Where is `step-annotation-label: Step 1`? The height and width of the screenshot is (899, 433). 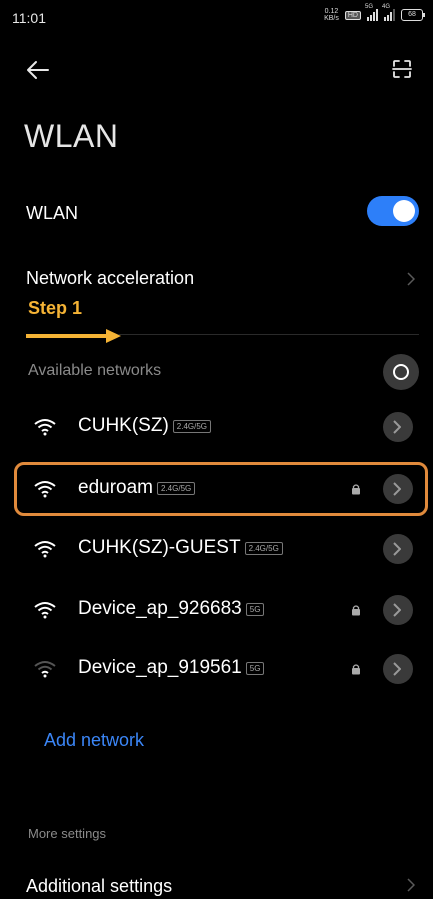 step-annotation-label: Step 1 is located at coordinates (55, 308).